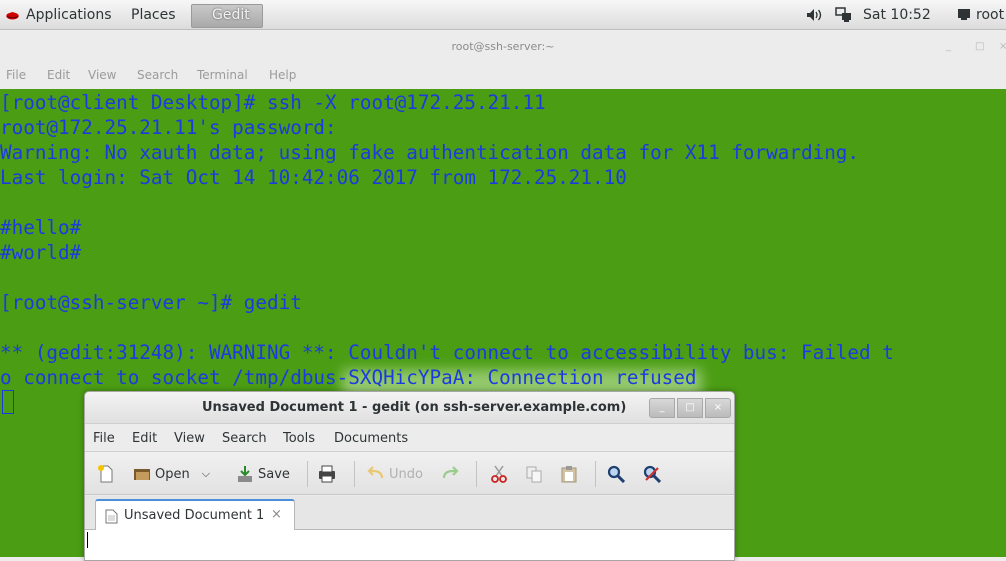  Describe the element at coordinates (844, 15) in the screenshot. I see `network-icon` at that location.